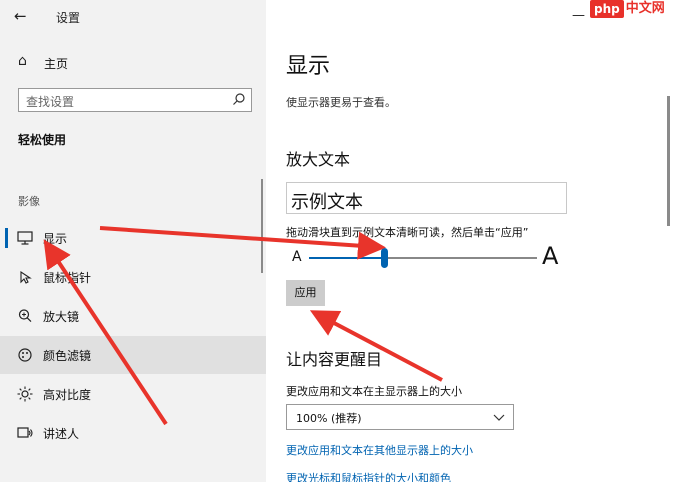 Image resolution: width=676 pixels, height=482 pixels. Describe the element at coordinates (42, 140) in the screenshot. I see `sidebar-section-title: 轻松使用` at that location.